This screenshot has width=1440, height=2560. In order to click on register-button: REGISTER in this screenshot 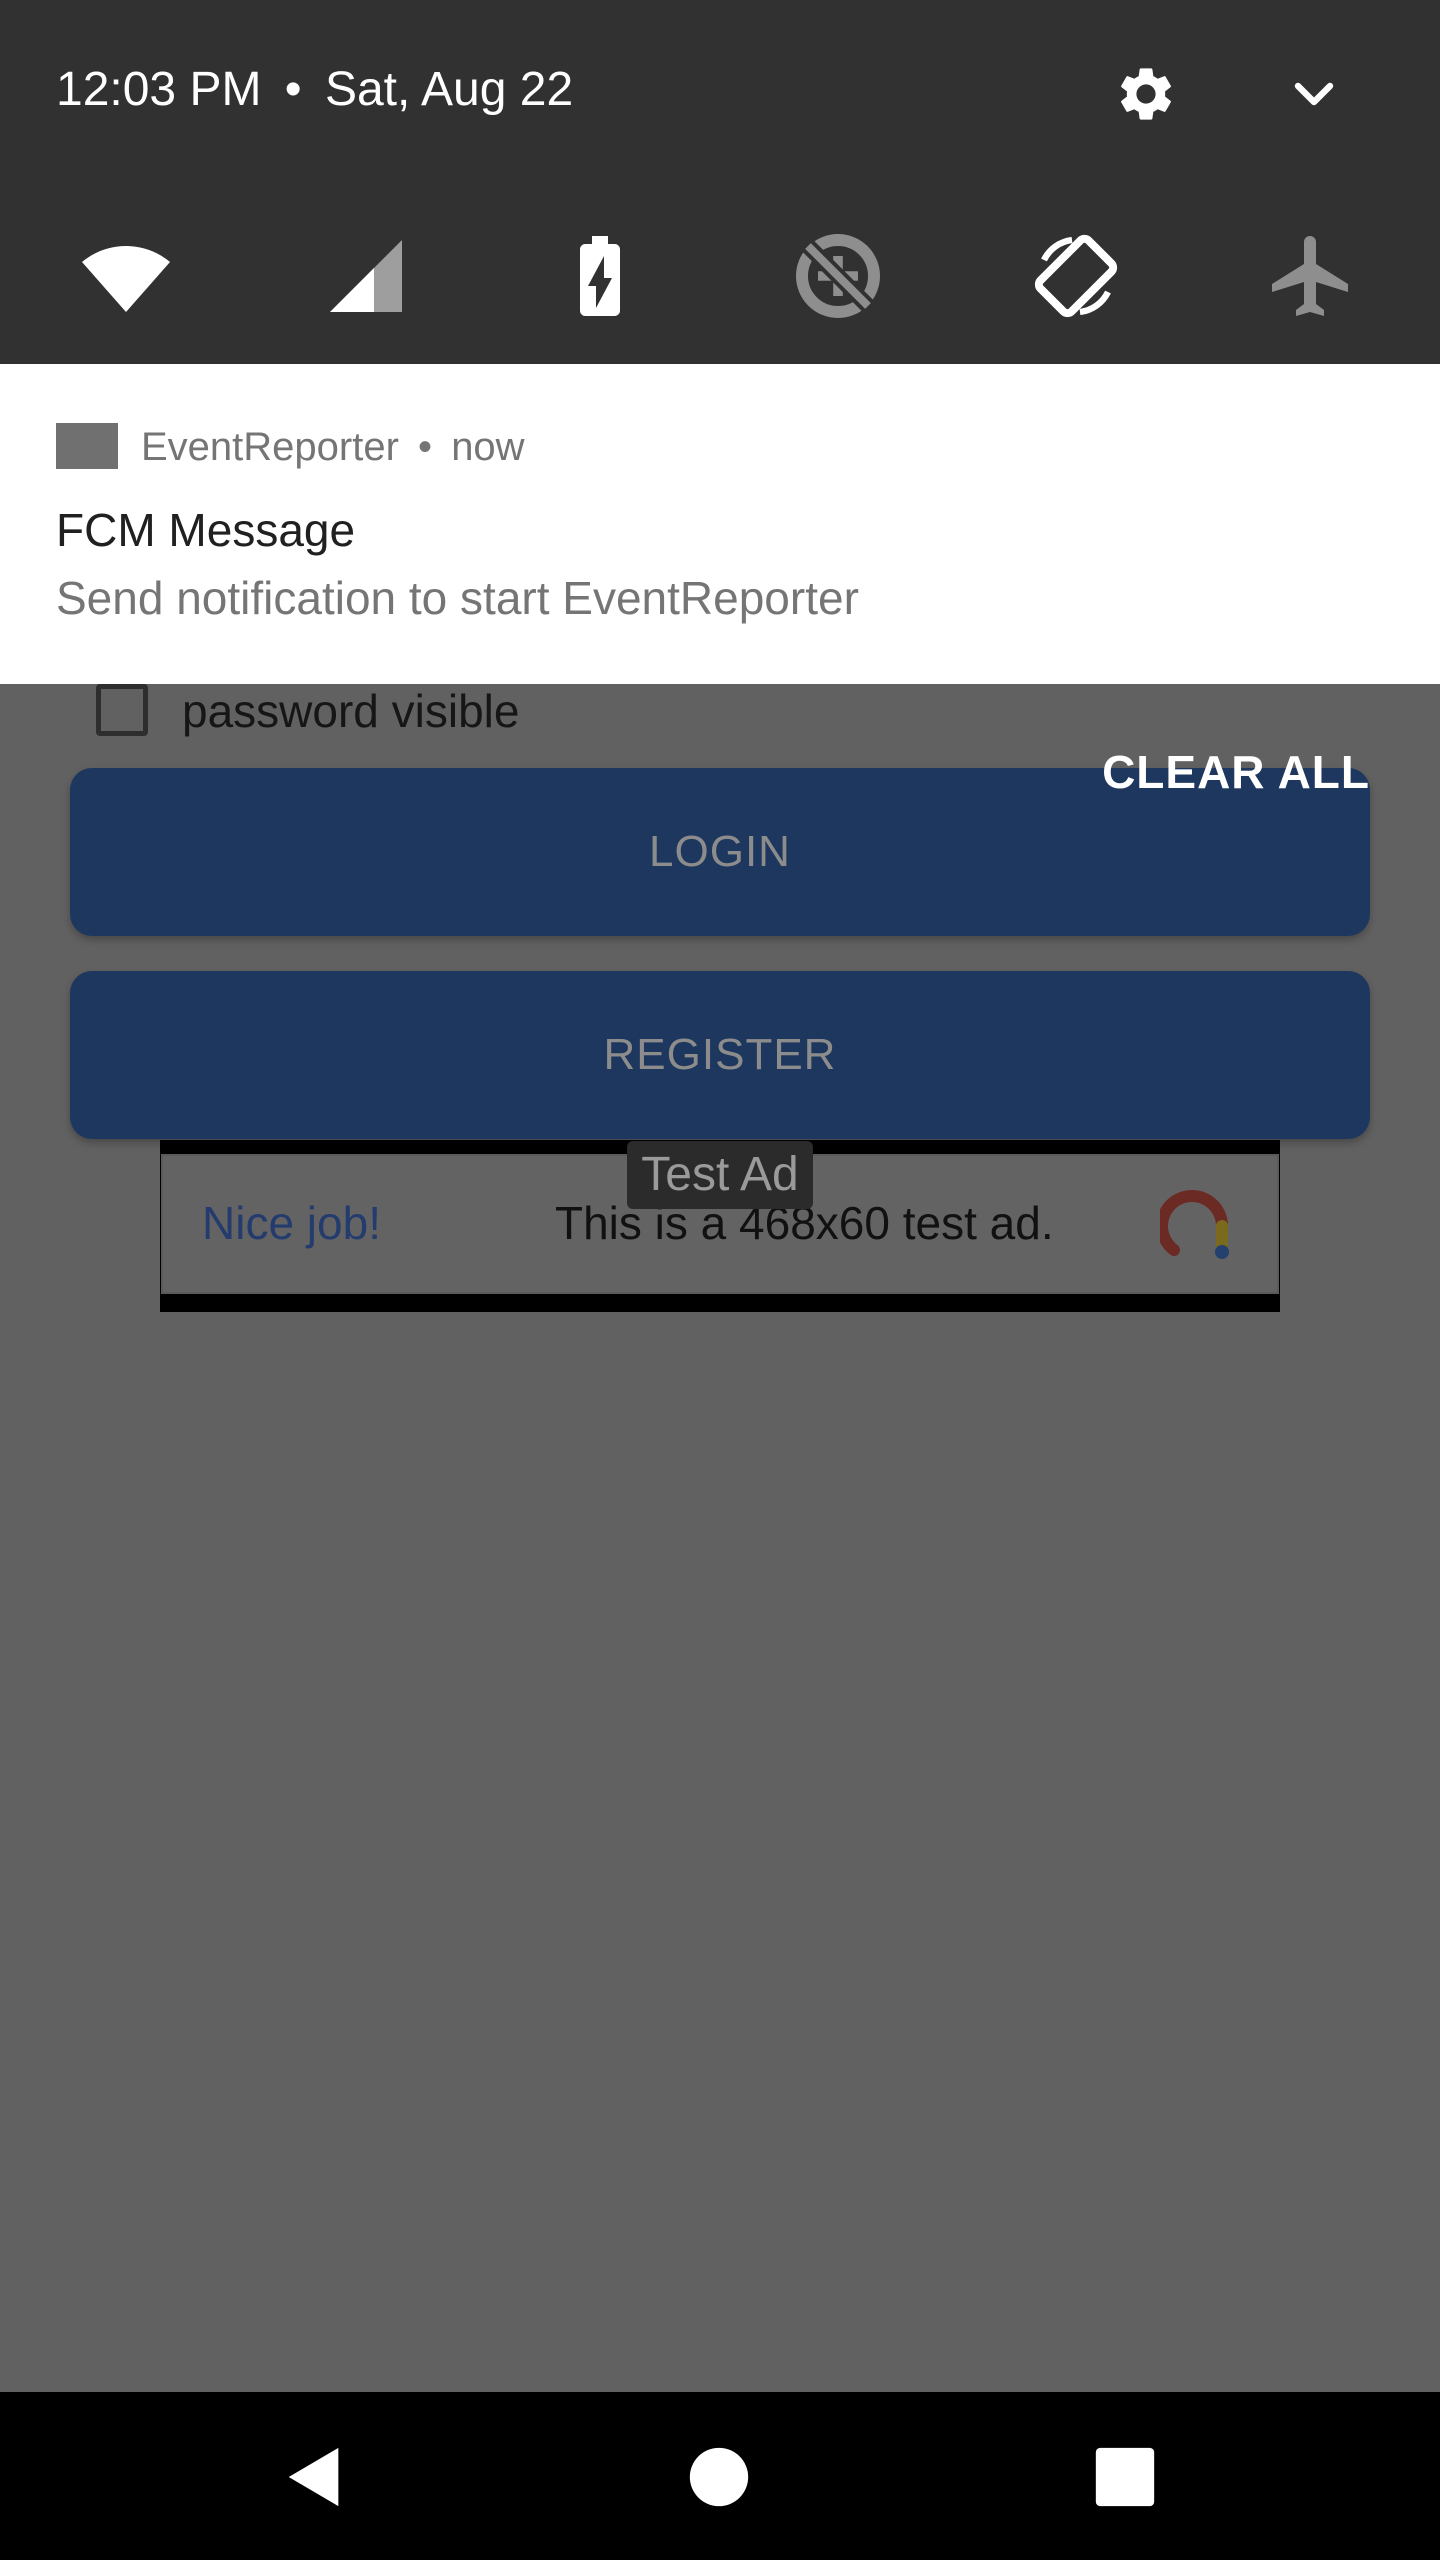, I will do `click(720, 1055)`.